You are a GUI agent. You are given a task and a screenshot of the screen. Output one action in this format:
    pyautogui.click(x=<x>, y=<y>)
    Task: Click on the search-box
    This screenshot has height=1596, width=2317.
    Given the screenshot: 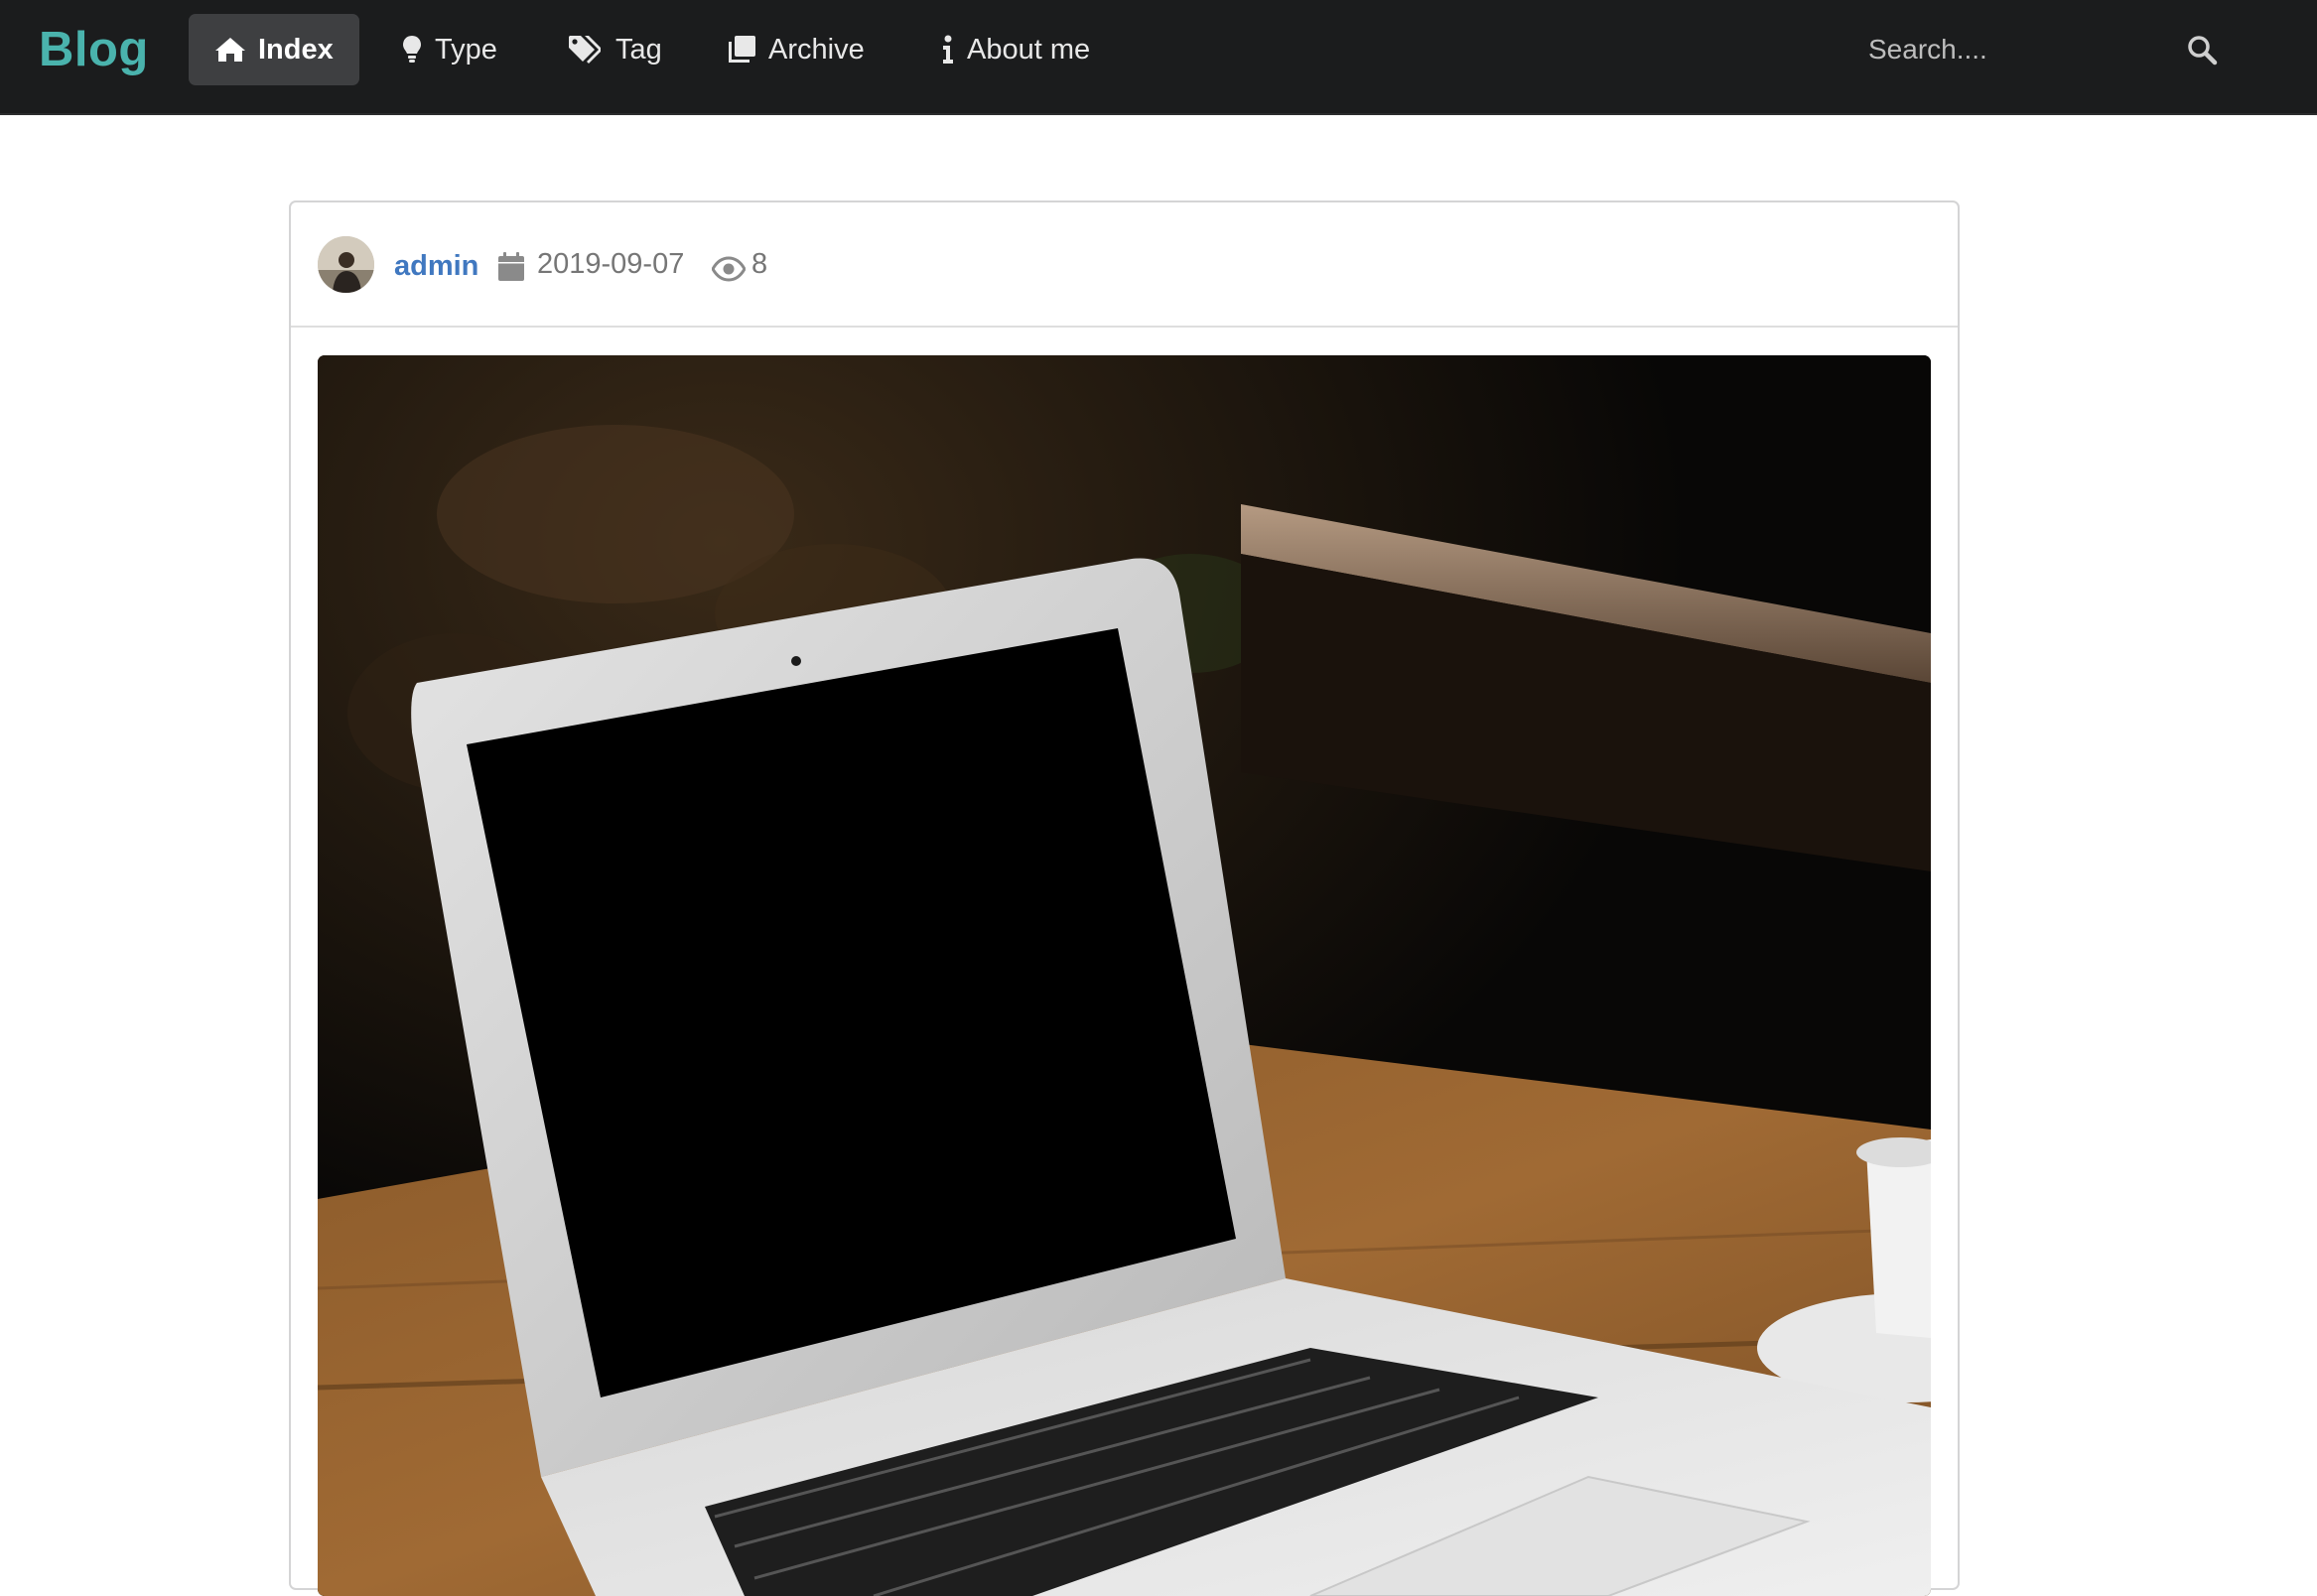 What is the action you would take?
    pyautogui.click(x=2035, y=50)
    